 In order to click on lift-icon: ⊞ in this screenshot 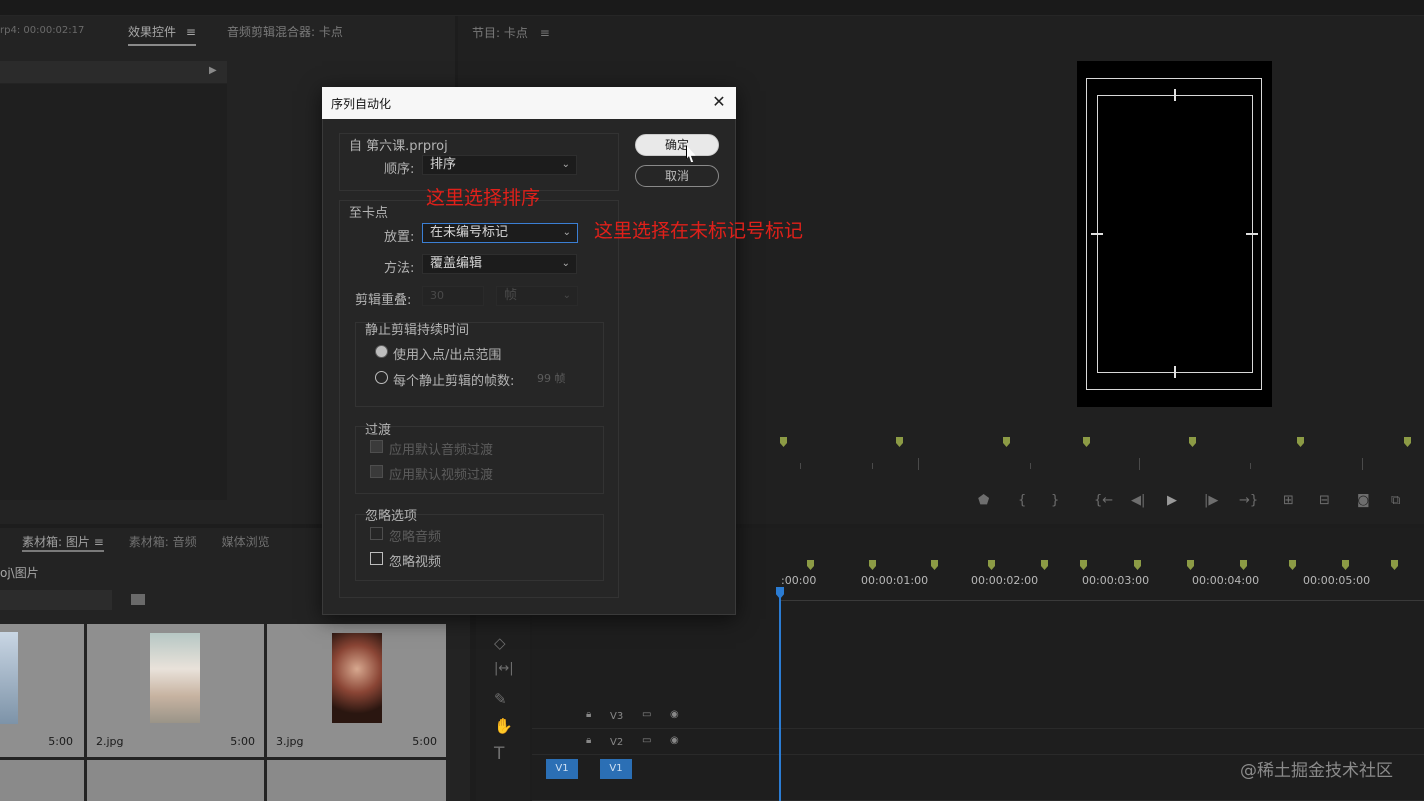, I will do `click(1288, 502)`.